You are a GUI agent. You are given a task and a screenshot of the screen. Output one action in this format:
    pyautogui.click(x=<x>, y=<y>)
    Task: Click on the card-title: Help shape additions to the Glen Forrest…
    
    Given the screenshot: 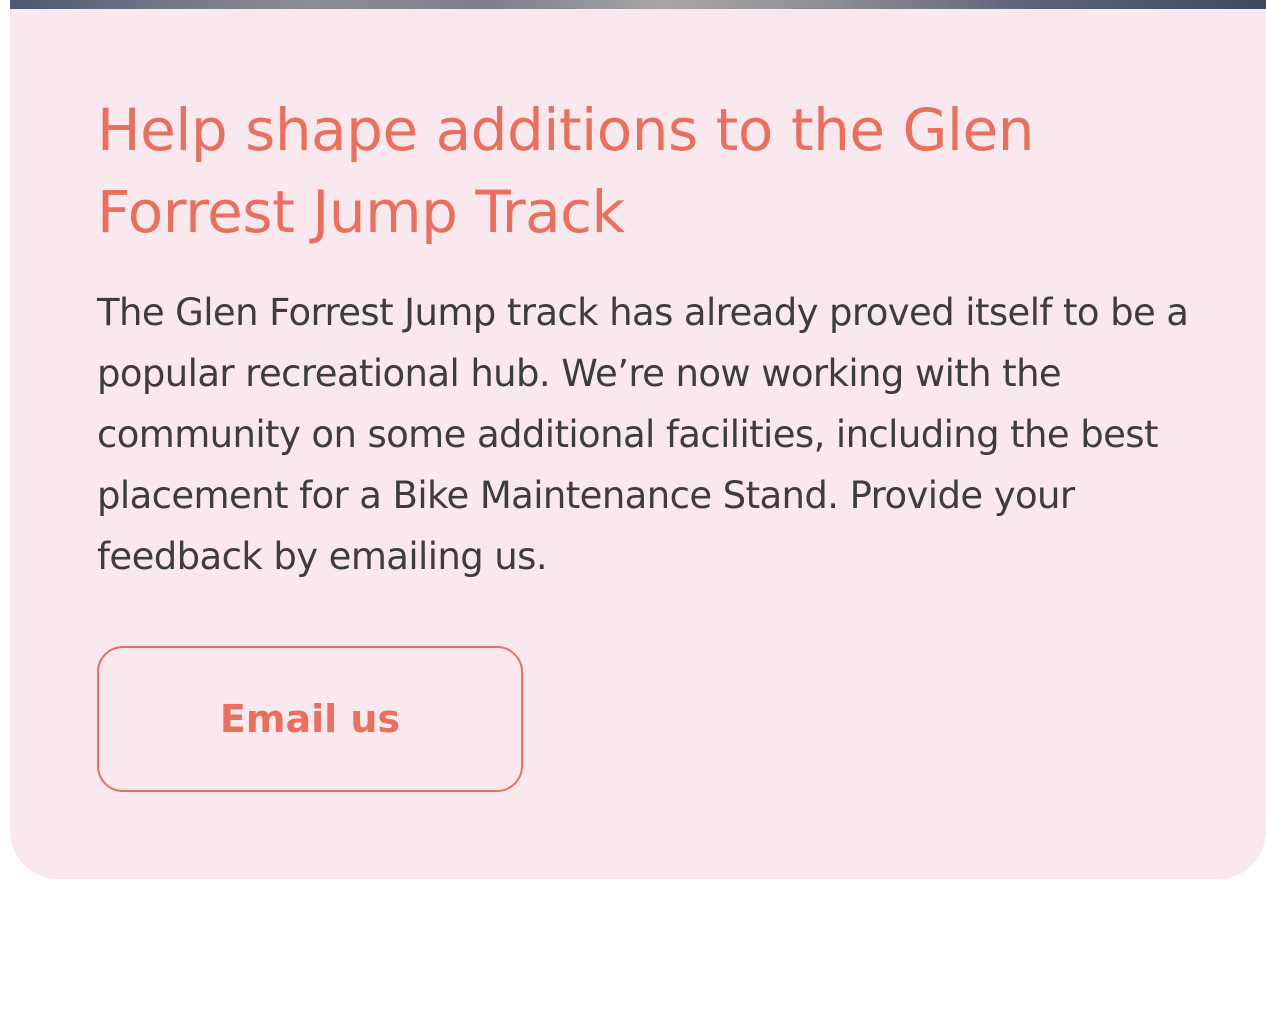 What is the action you would take?
    pyautogui.click(x=565, y=171)
    